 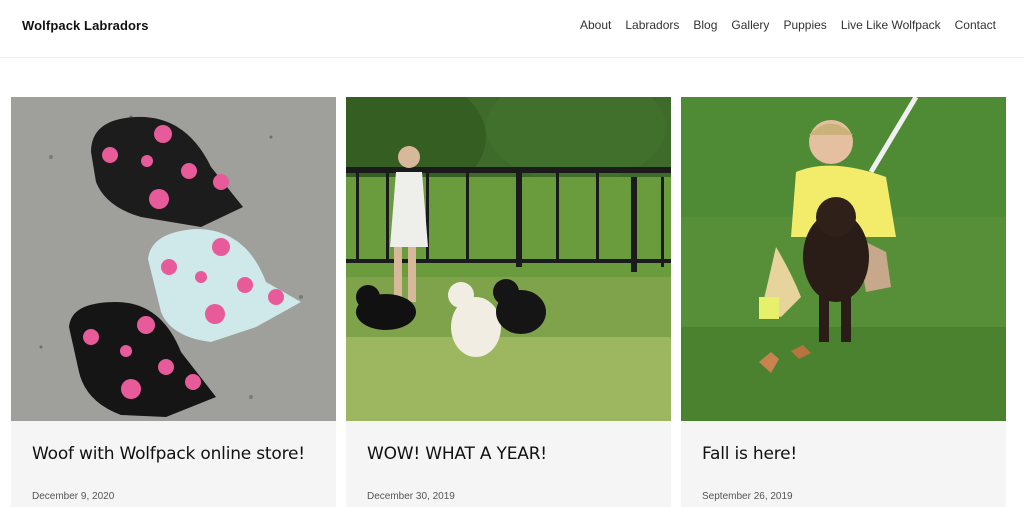 I want to click on post-date: September 26, 2019, so click(x=747, y=496).